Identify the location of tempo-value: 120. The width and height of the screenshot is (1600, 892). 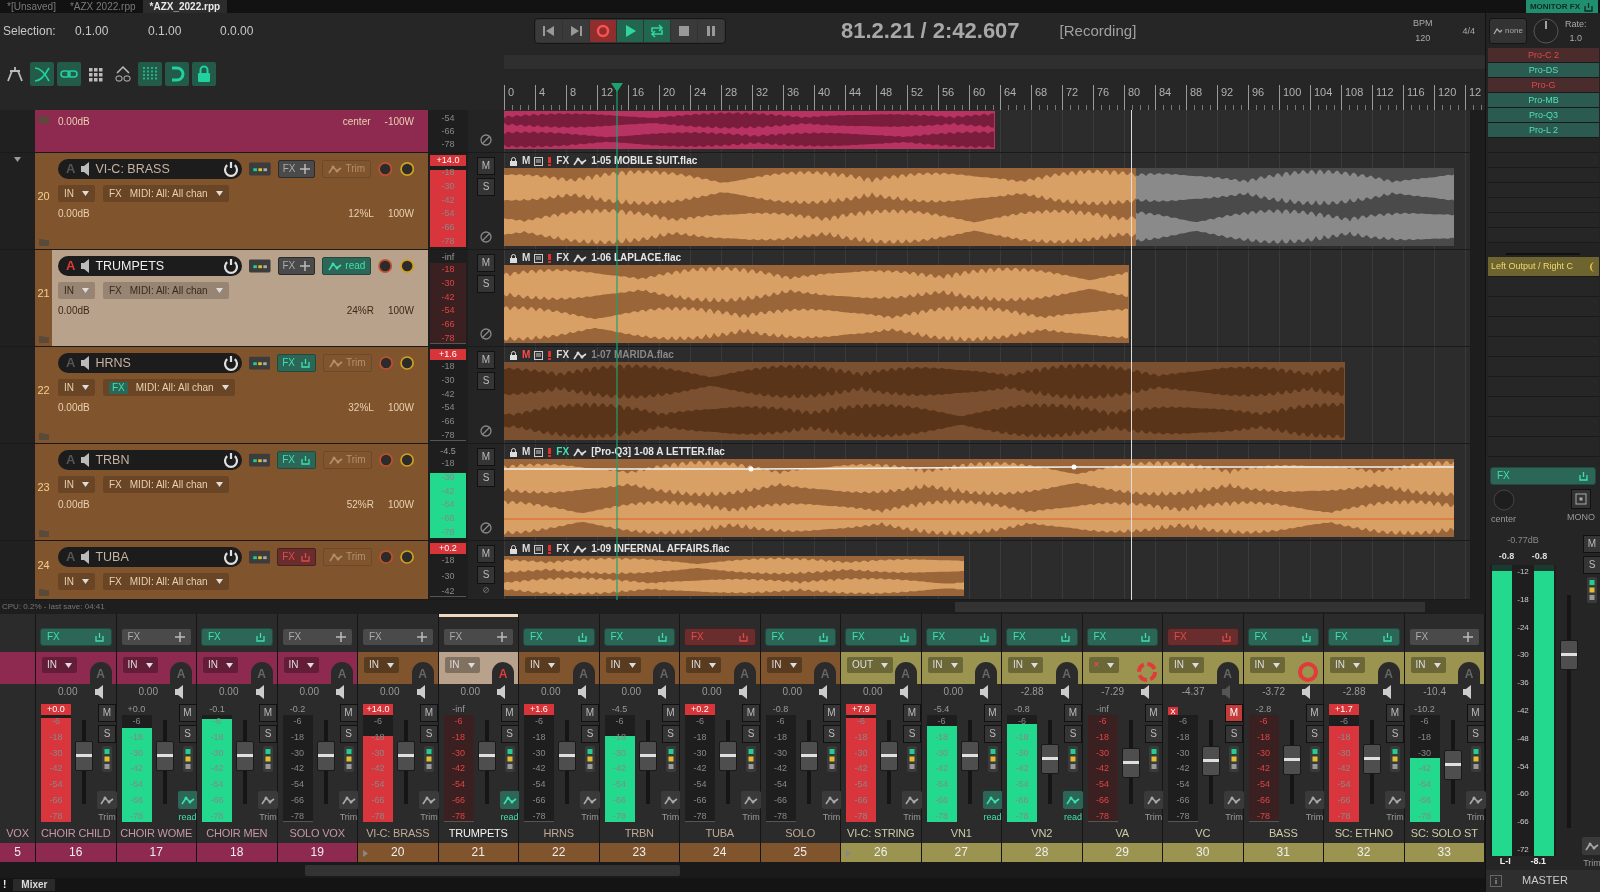
(1423, 38).